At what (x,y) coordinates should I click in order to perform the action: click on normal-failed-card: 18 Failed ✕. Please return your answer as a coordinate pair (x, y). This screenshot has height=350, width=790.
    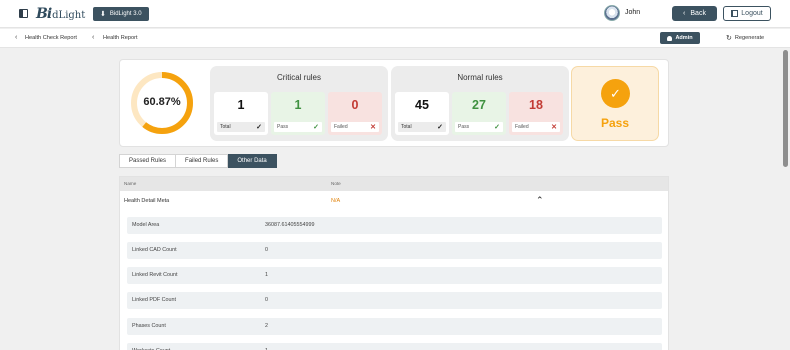
    Looking at the image, I should click on (536, 113).